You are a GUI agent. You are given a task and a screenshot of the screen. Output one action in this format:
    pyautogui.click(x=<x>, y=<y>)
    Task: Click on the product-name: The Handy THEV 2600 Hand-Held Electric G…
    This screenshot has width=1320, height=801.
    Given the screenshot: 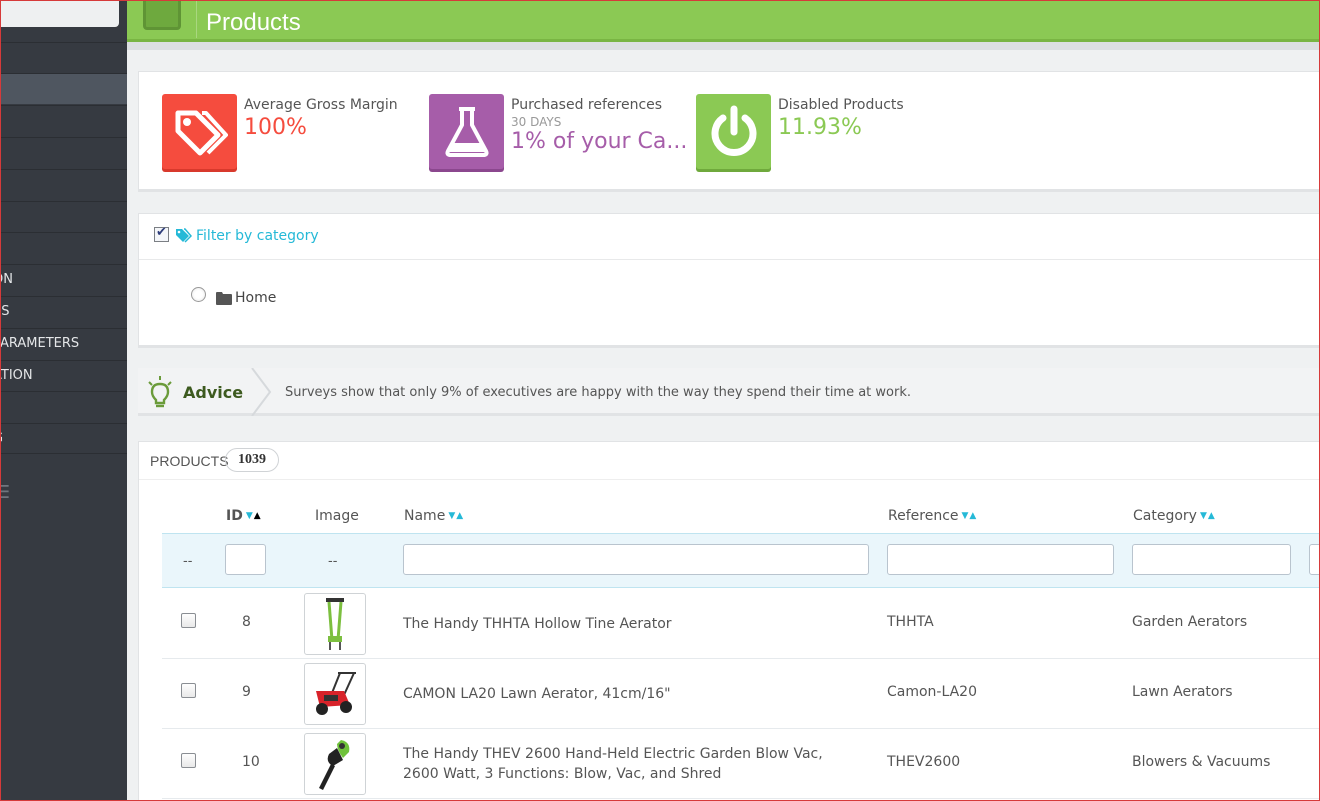 What is the action you would take?
    pyautogui.click(x=623, y=764)
    